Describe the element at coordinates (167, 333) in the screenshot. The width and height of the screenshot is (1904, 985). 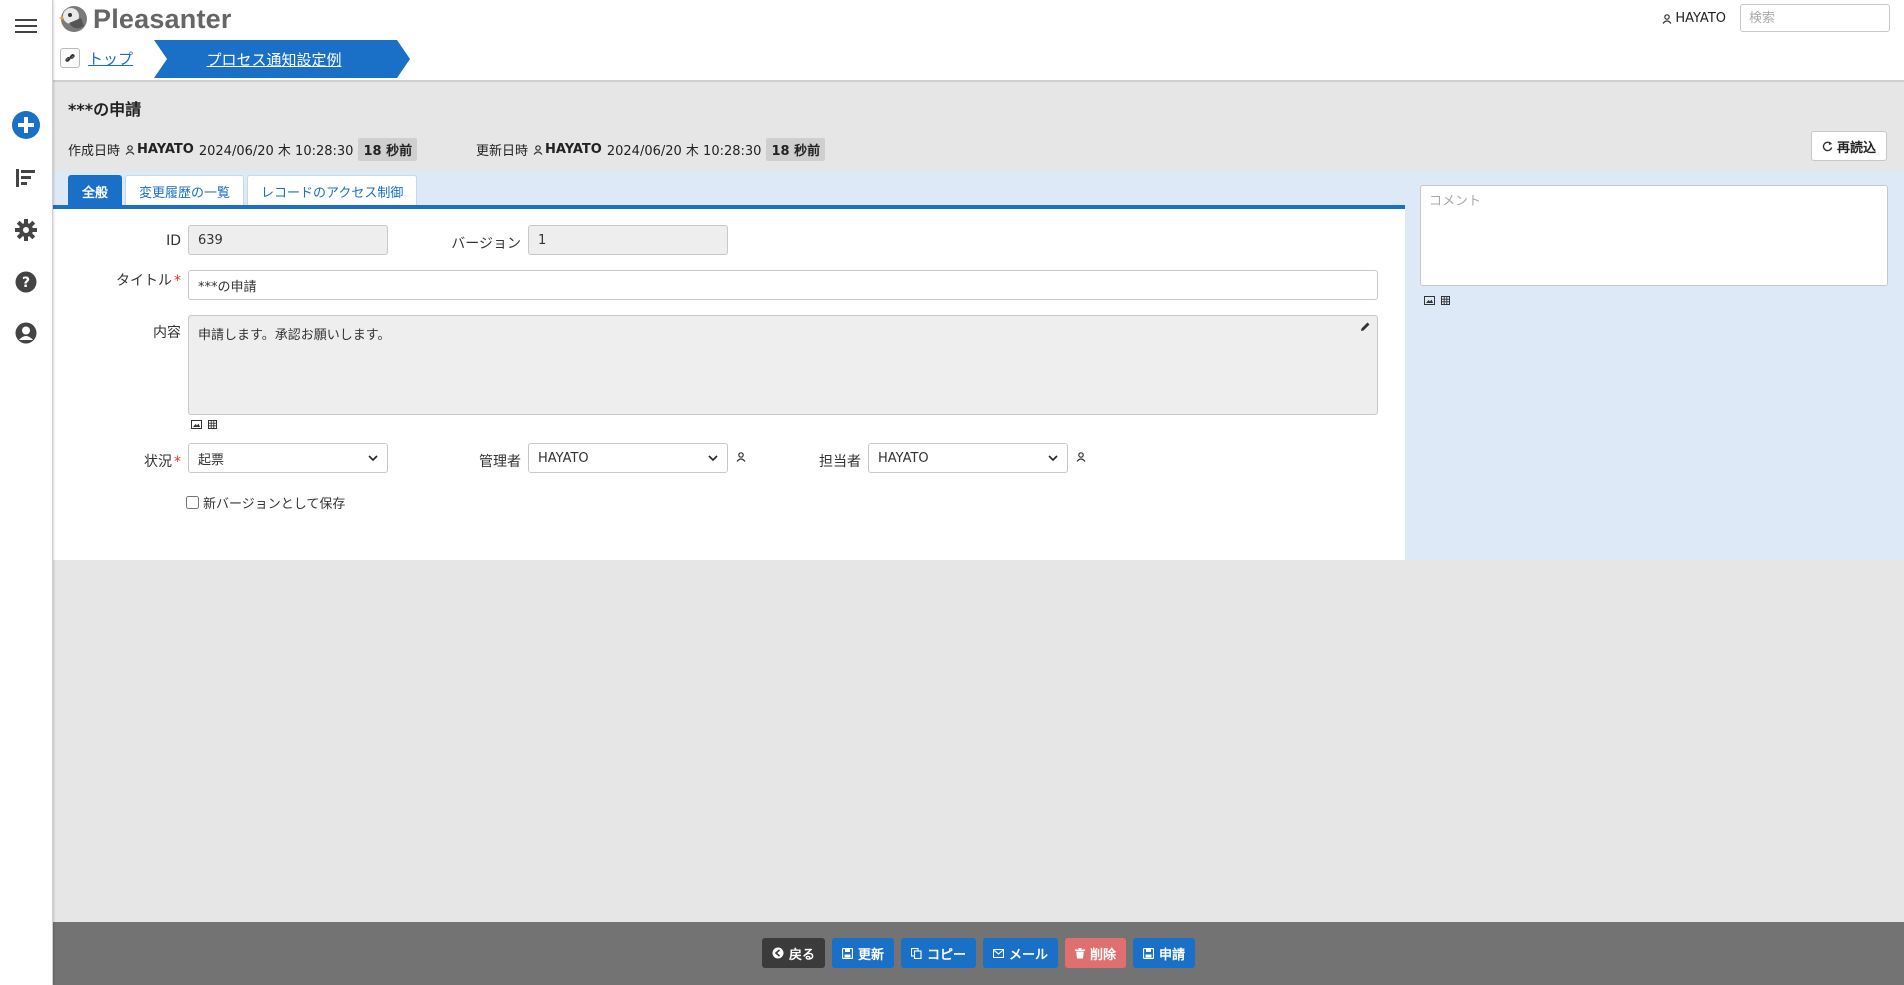
I see `content-label: 内容` at that location.